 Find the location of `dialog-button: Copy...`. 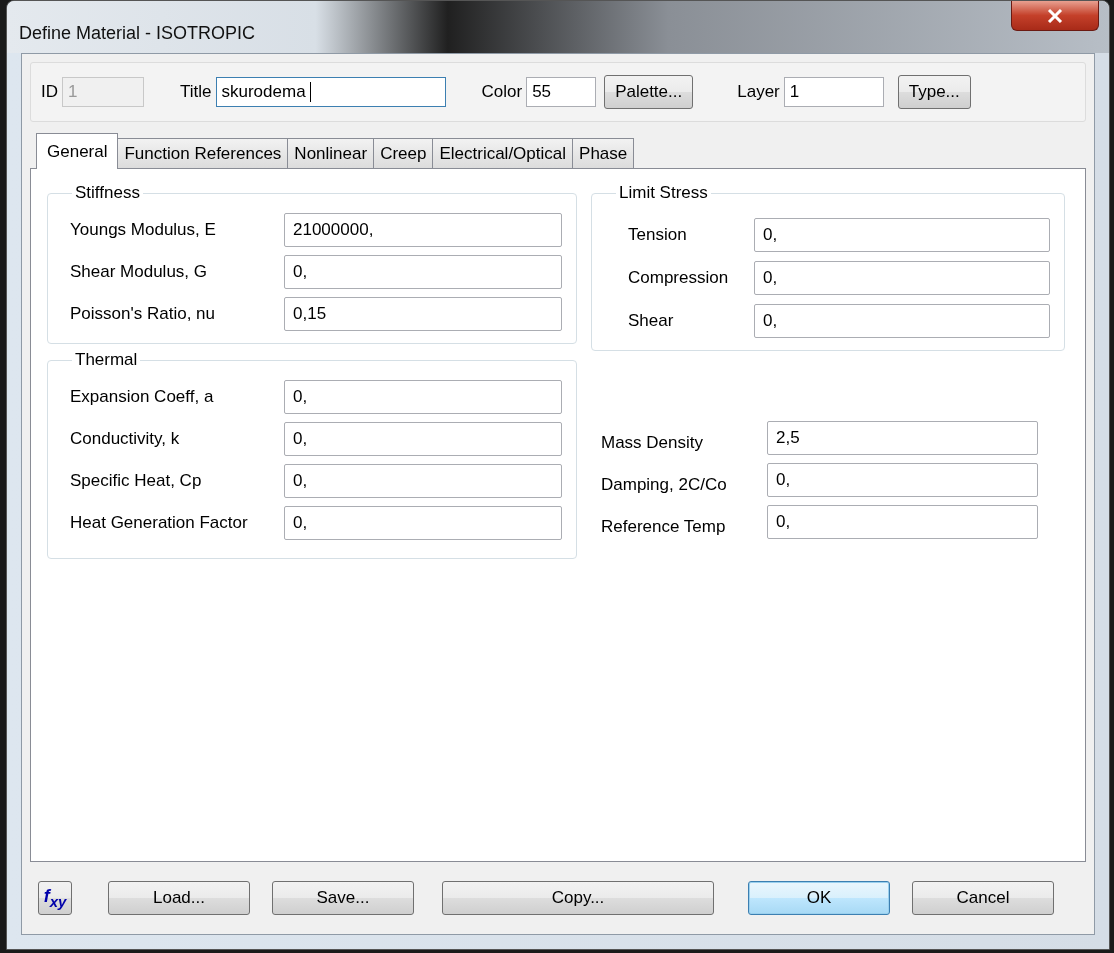

dialog-button: Copy... is located at coordinates (578, 898).